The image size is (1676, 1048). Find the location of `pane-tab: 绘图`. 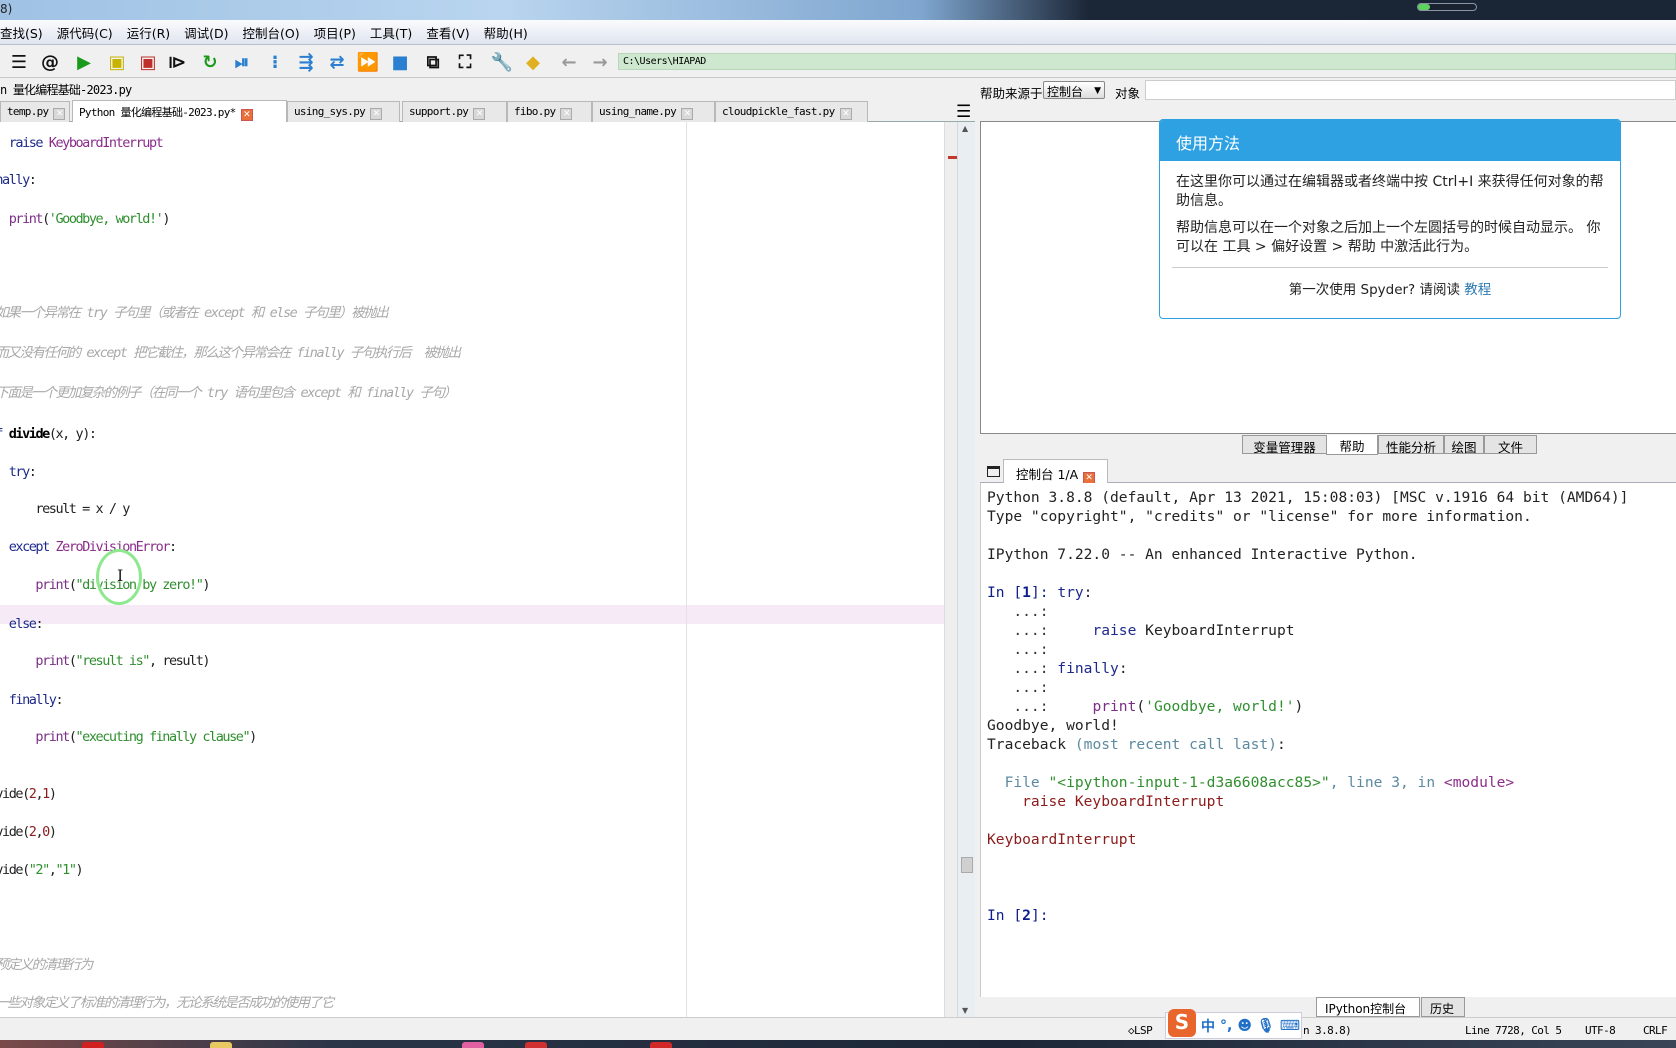

pane-tab: 绘图 is located at coordinates (1464, 445).